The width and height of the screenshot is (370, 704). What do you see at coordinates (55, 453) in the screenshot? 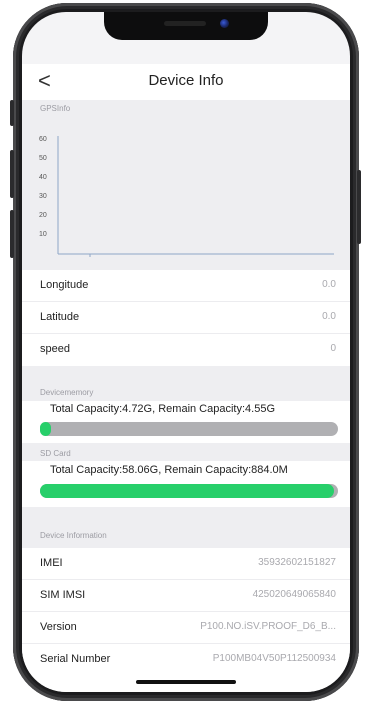
I see `sd-card-label: SD Card` at bounding box center [55, 453].